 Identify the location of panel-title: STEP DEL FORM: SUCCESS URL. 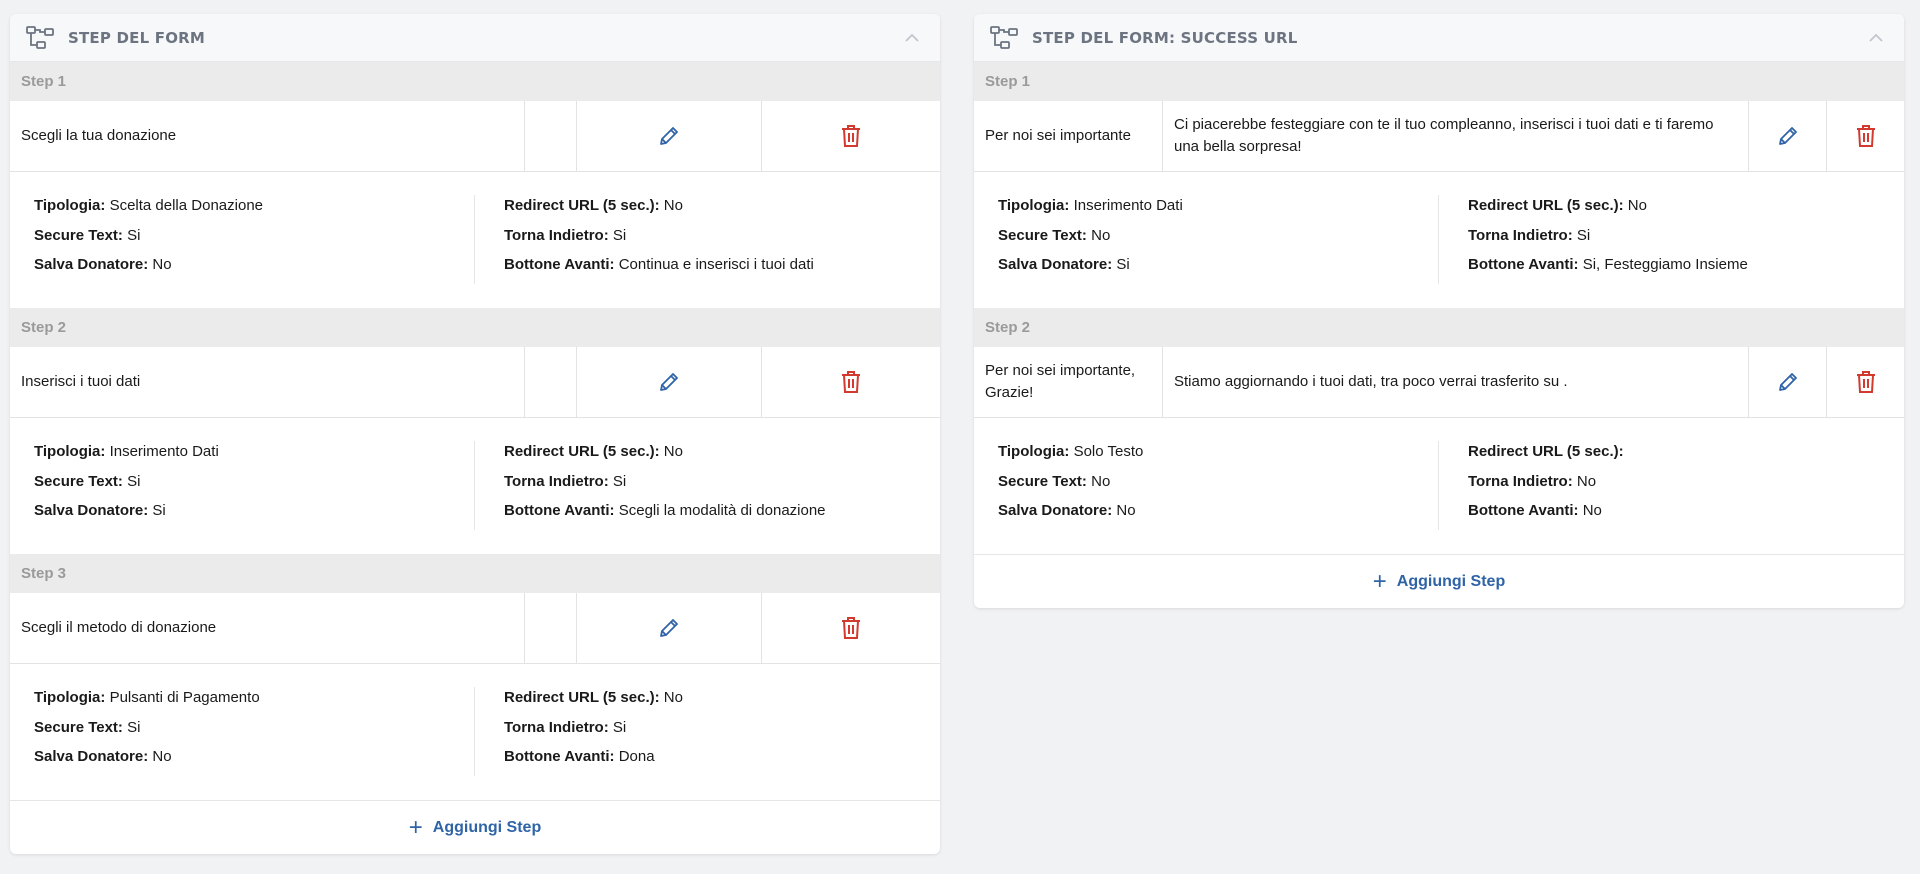
(1165, 37).